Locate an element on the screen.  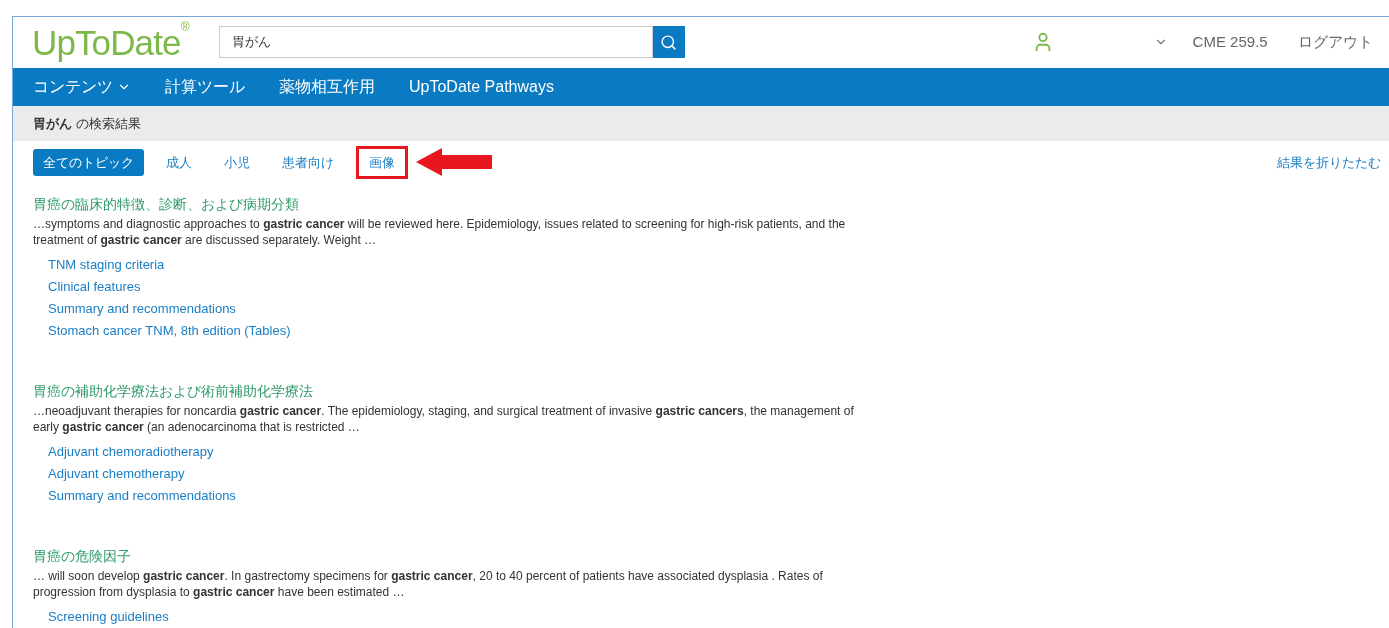
nav-item: 計算ツール is located at coordinates (205, 87).